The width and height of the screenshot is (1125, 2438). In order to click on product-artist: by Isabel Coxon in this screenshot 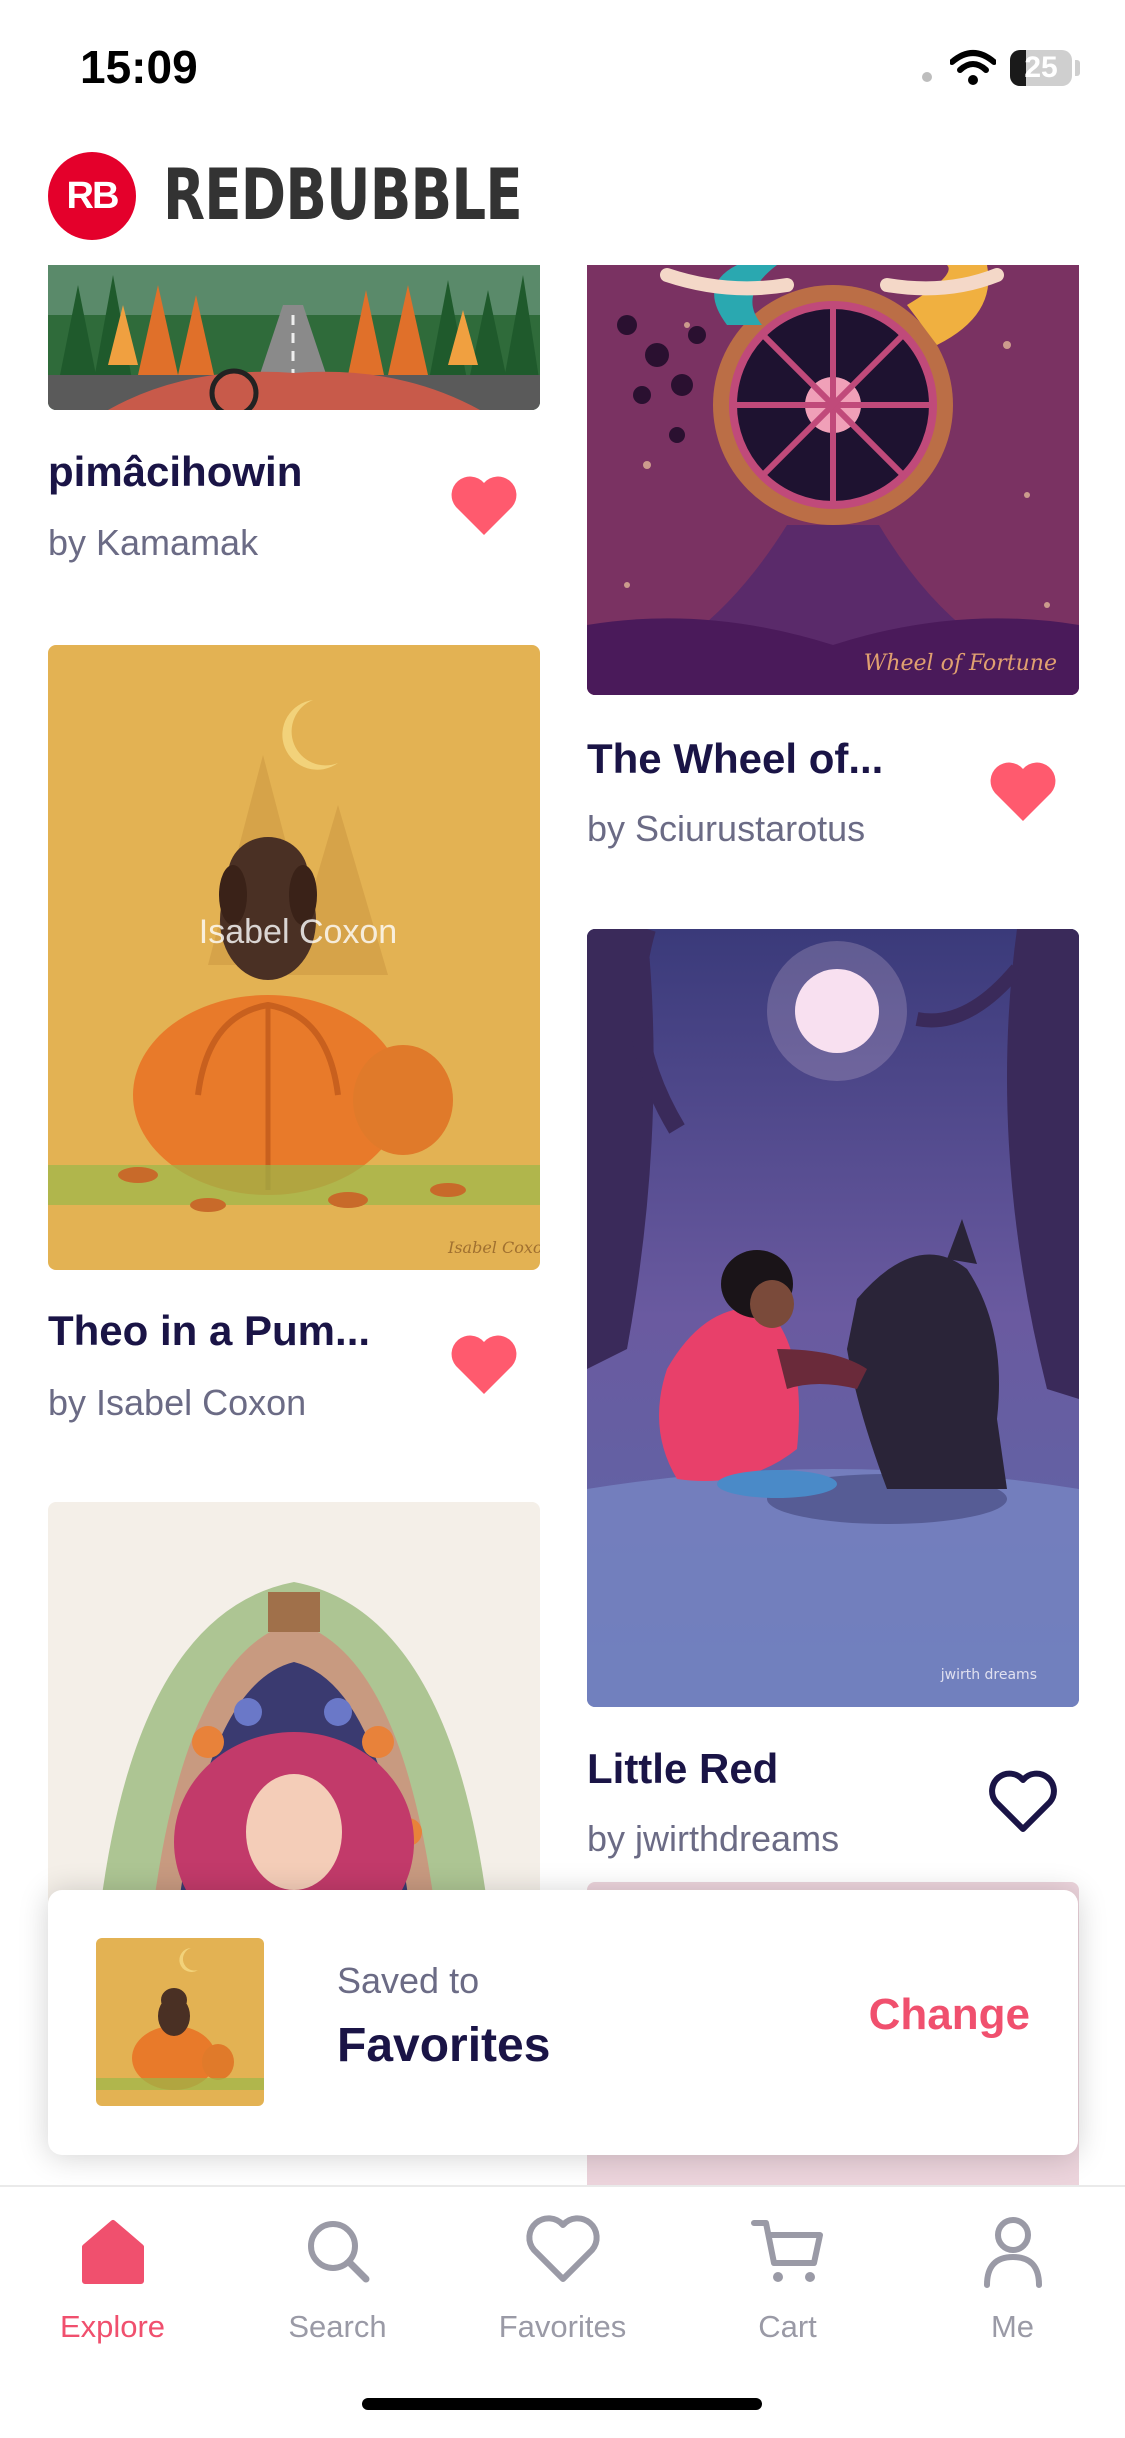, I will do `click(177, 1403)`.